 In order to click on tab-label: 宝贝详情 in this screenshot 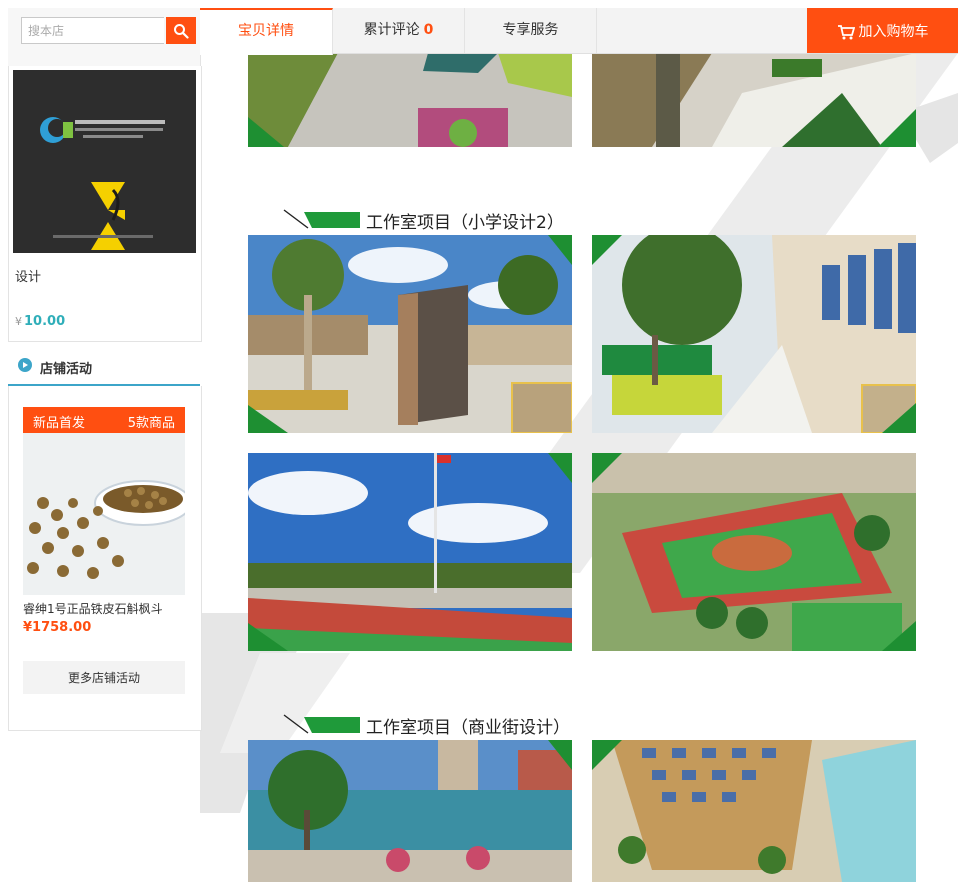, I will do `click(266, 31)`.